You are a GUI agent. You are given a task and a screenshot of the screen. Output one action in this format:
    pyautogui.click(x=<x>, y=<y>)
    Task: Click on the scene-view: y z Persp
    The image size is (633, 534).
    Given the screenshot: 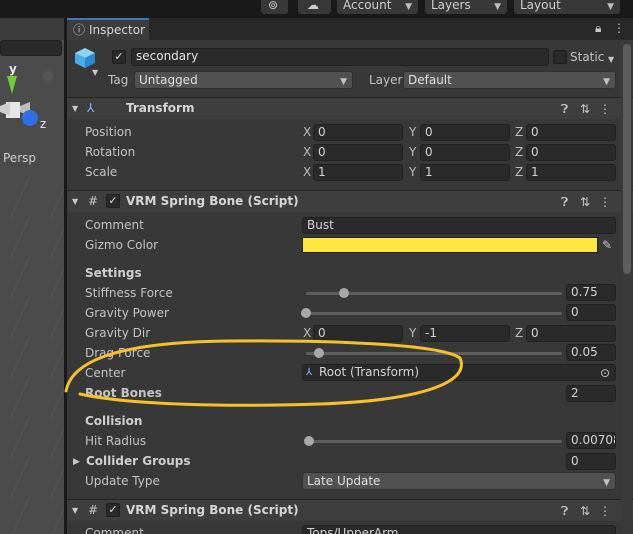 What is the action you would take?
    pyautogui.click(x=32, y=276)
    